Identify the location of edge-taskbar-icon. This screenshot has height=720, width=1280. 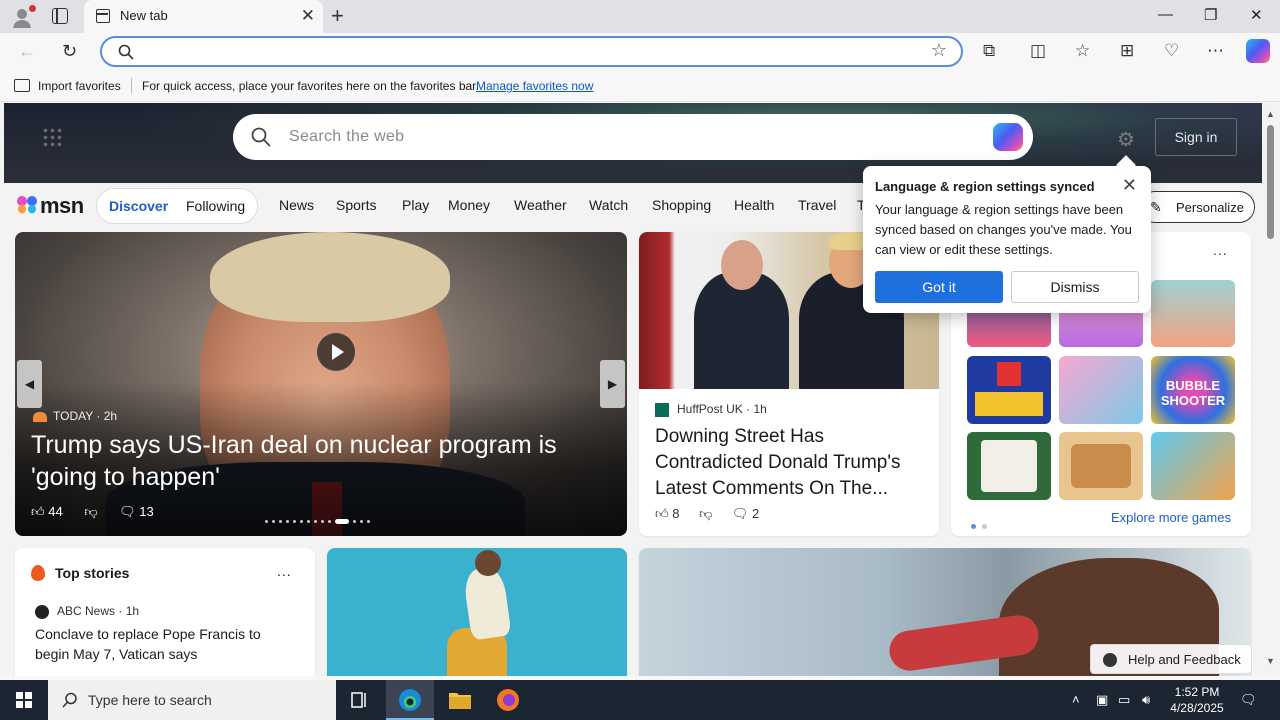
(410, 700).